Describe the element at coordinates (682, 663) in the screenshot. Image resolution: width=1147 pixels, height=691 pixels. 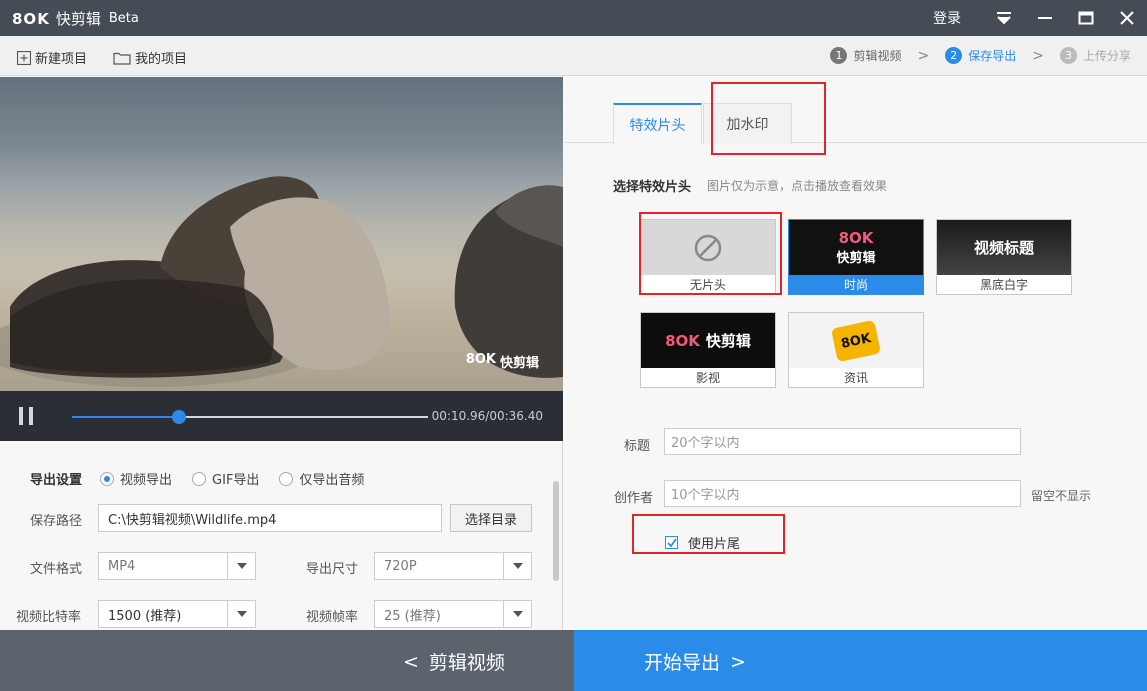
I see `export-label: 开始导出` at that location.